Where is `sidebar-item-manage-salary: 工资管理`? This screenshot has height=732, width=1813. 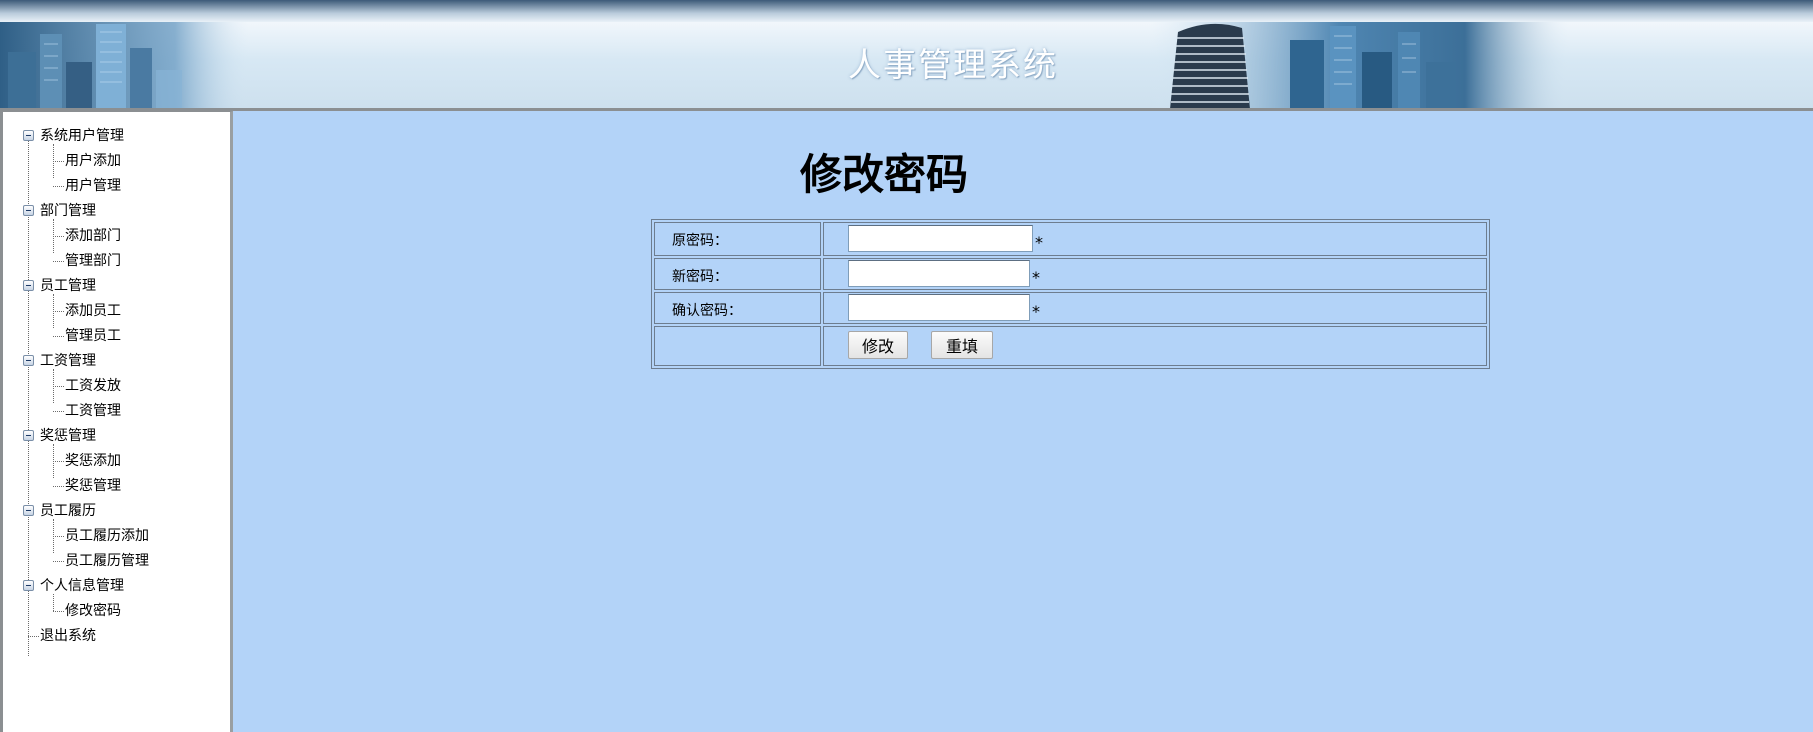 sidebar-item-manage-salary: 工资管理 is located at coordinates (93, 411).